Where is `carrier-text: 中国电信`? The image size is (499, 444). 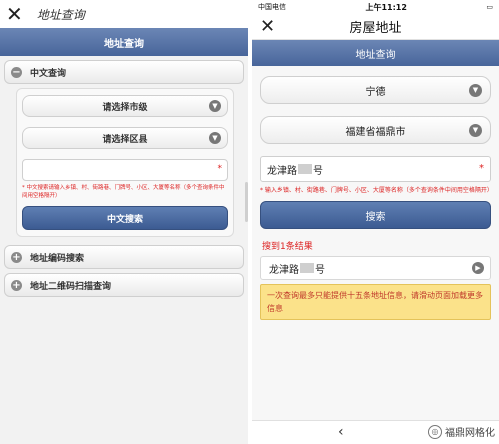
carrier-text: 中国电信 is located at coordinates (272, 7).